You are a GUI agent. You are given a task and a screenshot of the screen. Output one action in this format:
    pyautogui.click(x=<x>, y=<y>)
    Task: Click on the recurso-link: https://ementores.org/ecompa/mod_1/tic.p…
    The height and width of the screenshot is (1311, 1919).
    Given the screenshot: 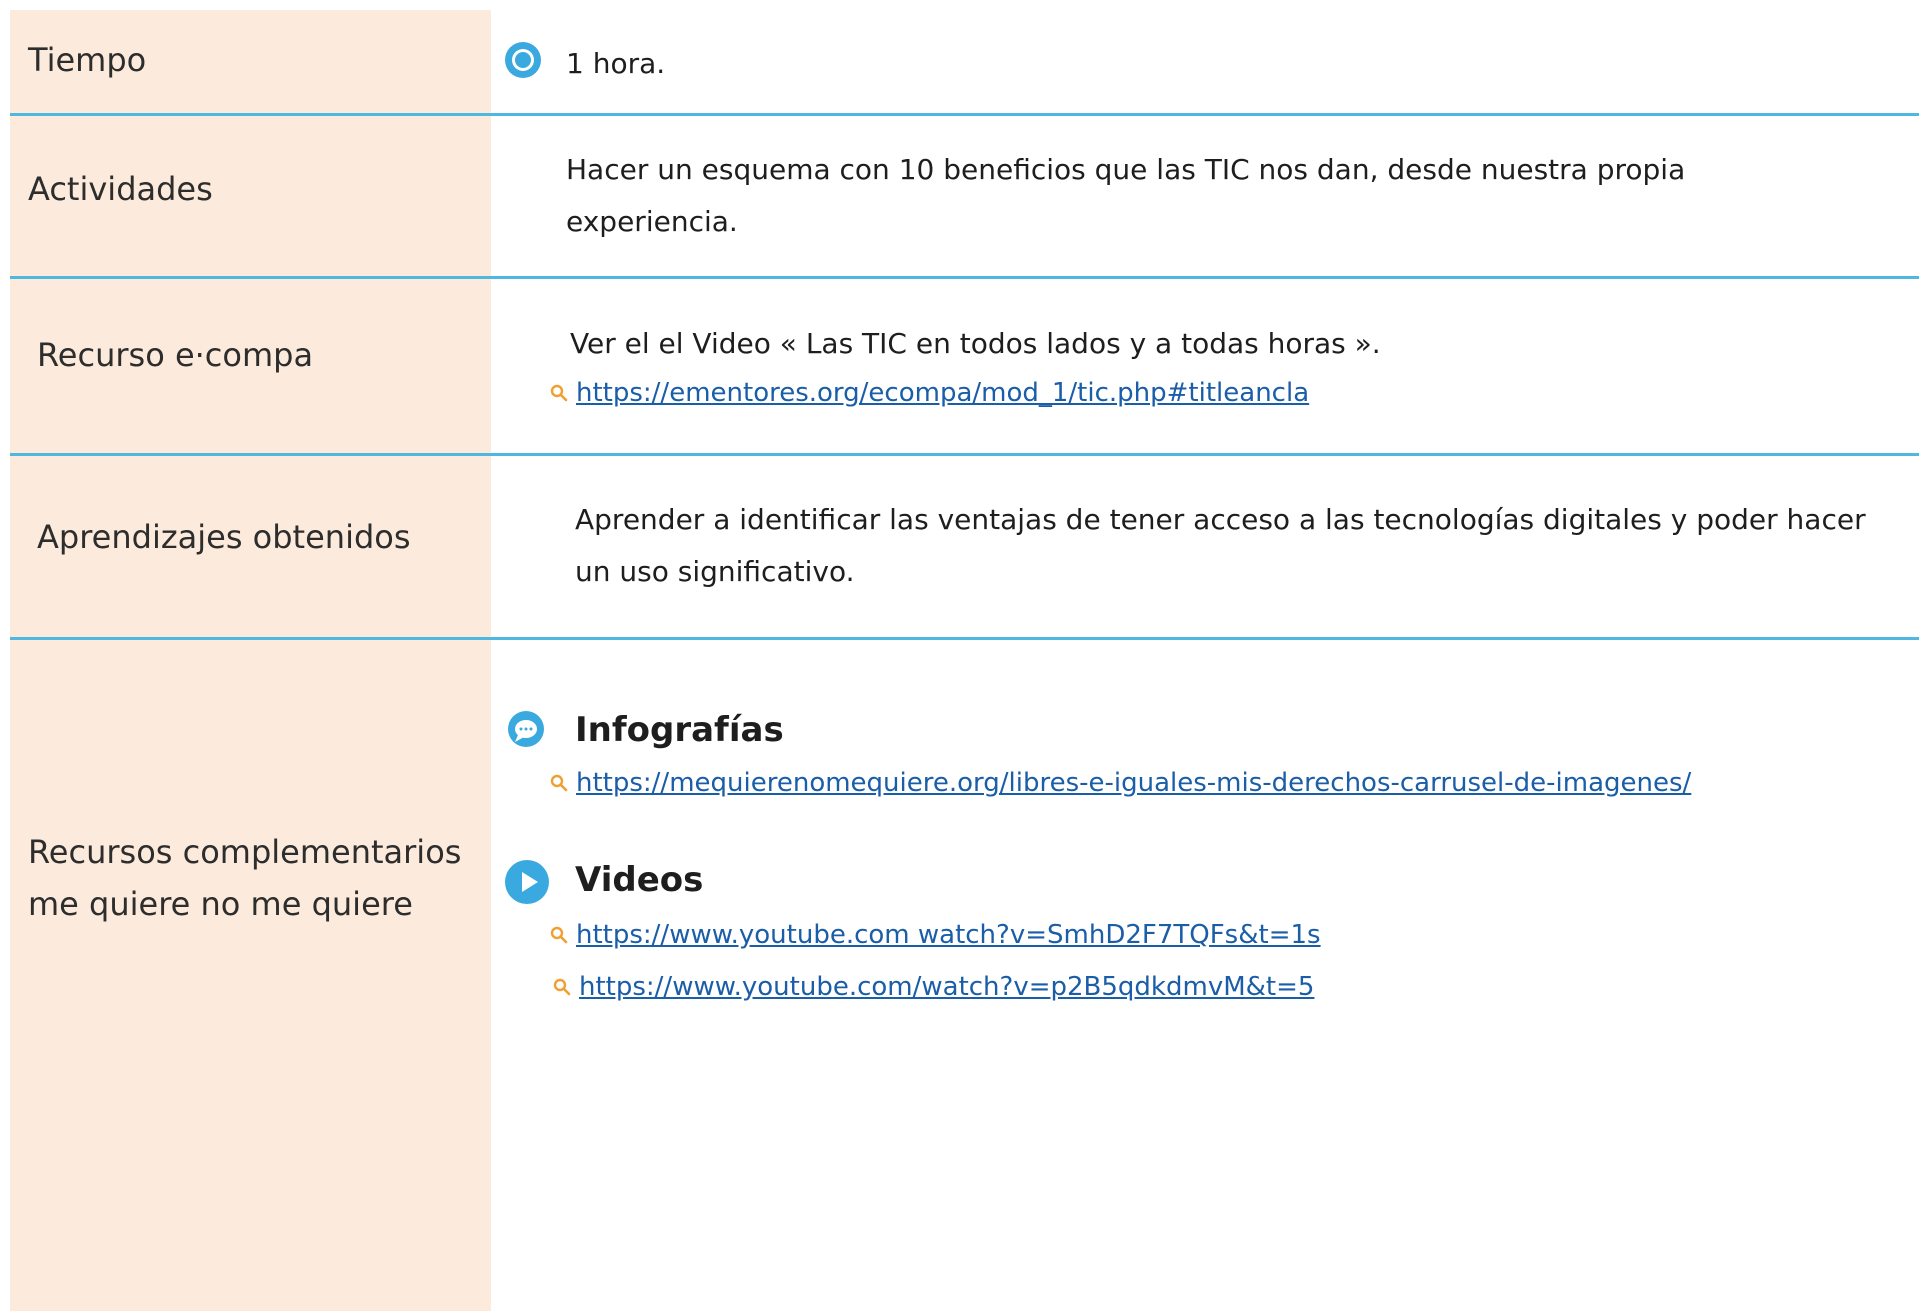 What is the action you would take?
    pyautogui.click(x=942, y=393)
    